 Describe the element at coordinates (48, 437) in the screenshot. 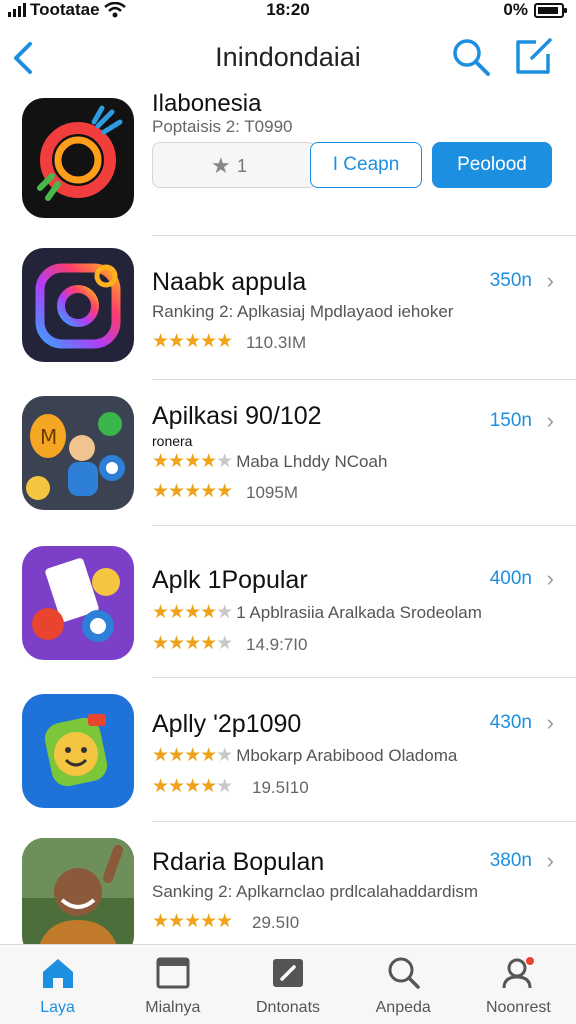

I see `svg-text: M` at that location.